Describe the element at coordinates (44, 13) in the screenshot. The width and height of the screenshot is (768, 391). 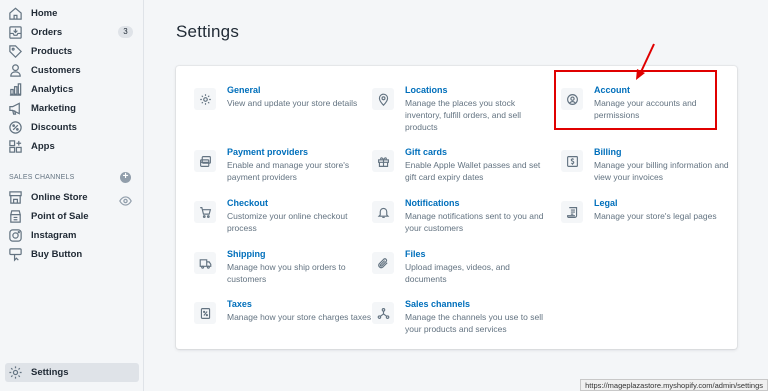
I see `sidebar-item-label: Home` at that location.